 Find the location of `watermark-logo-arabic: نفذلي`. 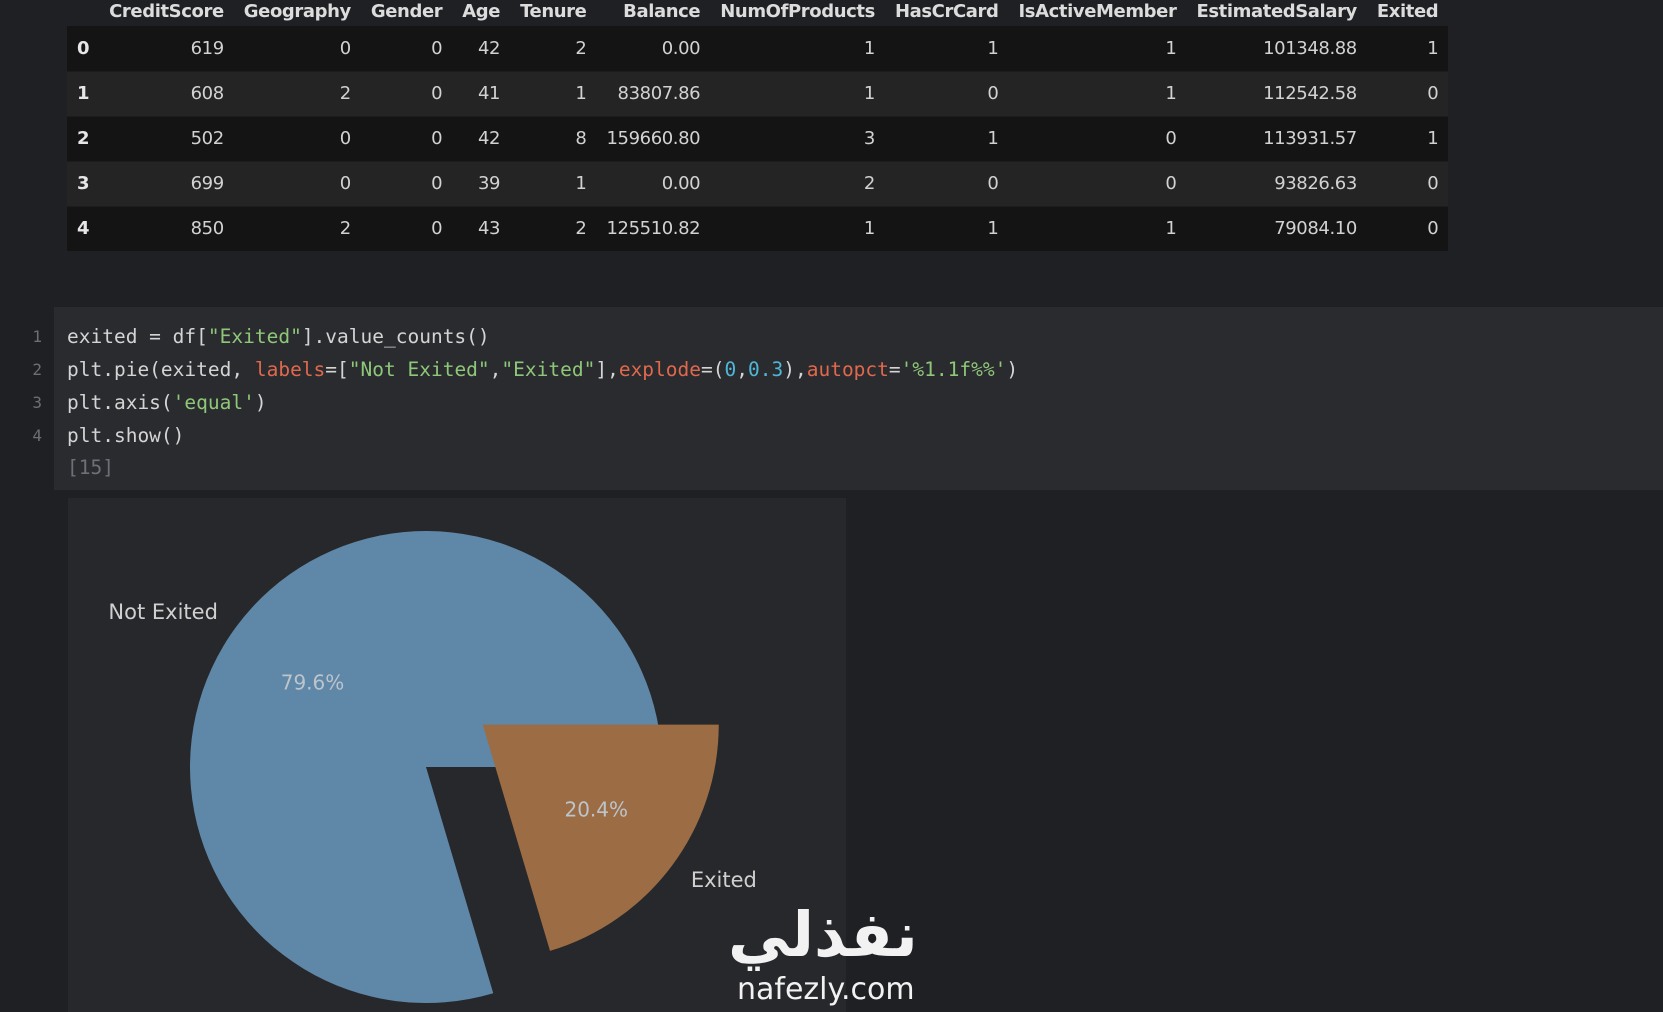

watermark-logo-arabic: نفذلي is located at coordinates (823, 934).